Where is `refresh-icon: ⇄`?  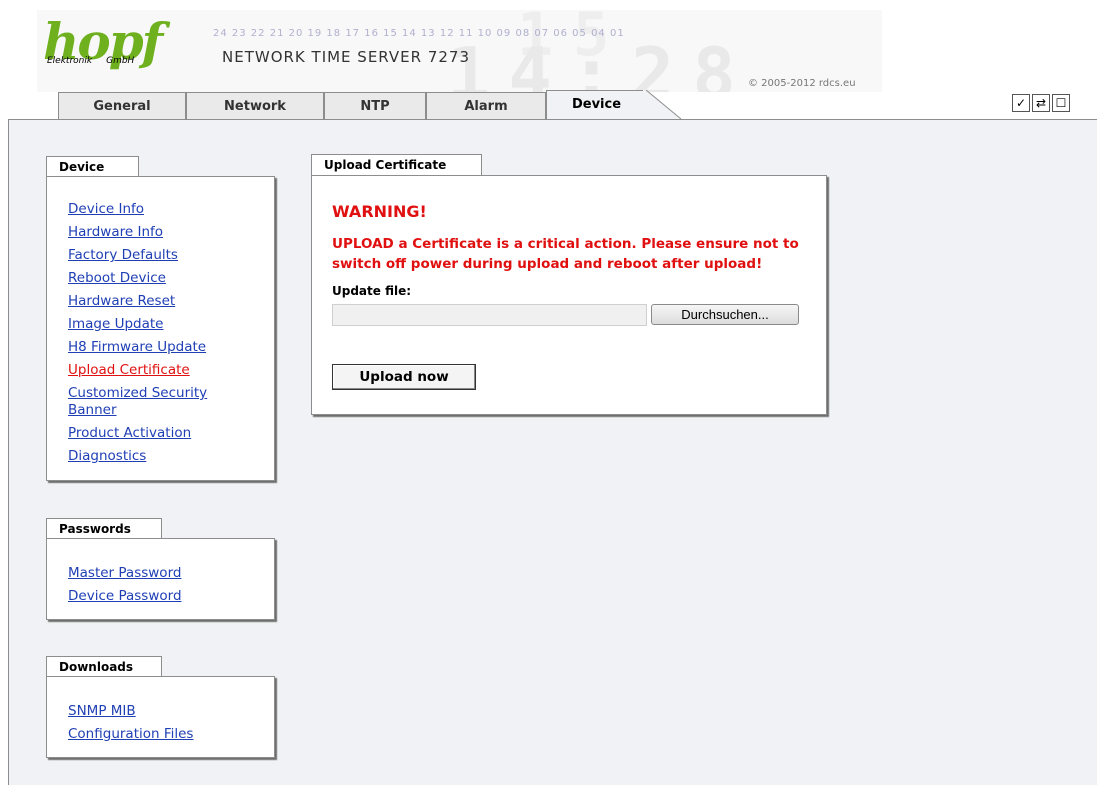
refresh-icon: ⇄ is located at coordinates (1041, 103).